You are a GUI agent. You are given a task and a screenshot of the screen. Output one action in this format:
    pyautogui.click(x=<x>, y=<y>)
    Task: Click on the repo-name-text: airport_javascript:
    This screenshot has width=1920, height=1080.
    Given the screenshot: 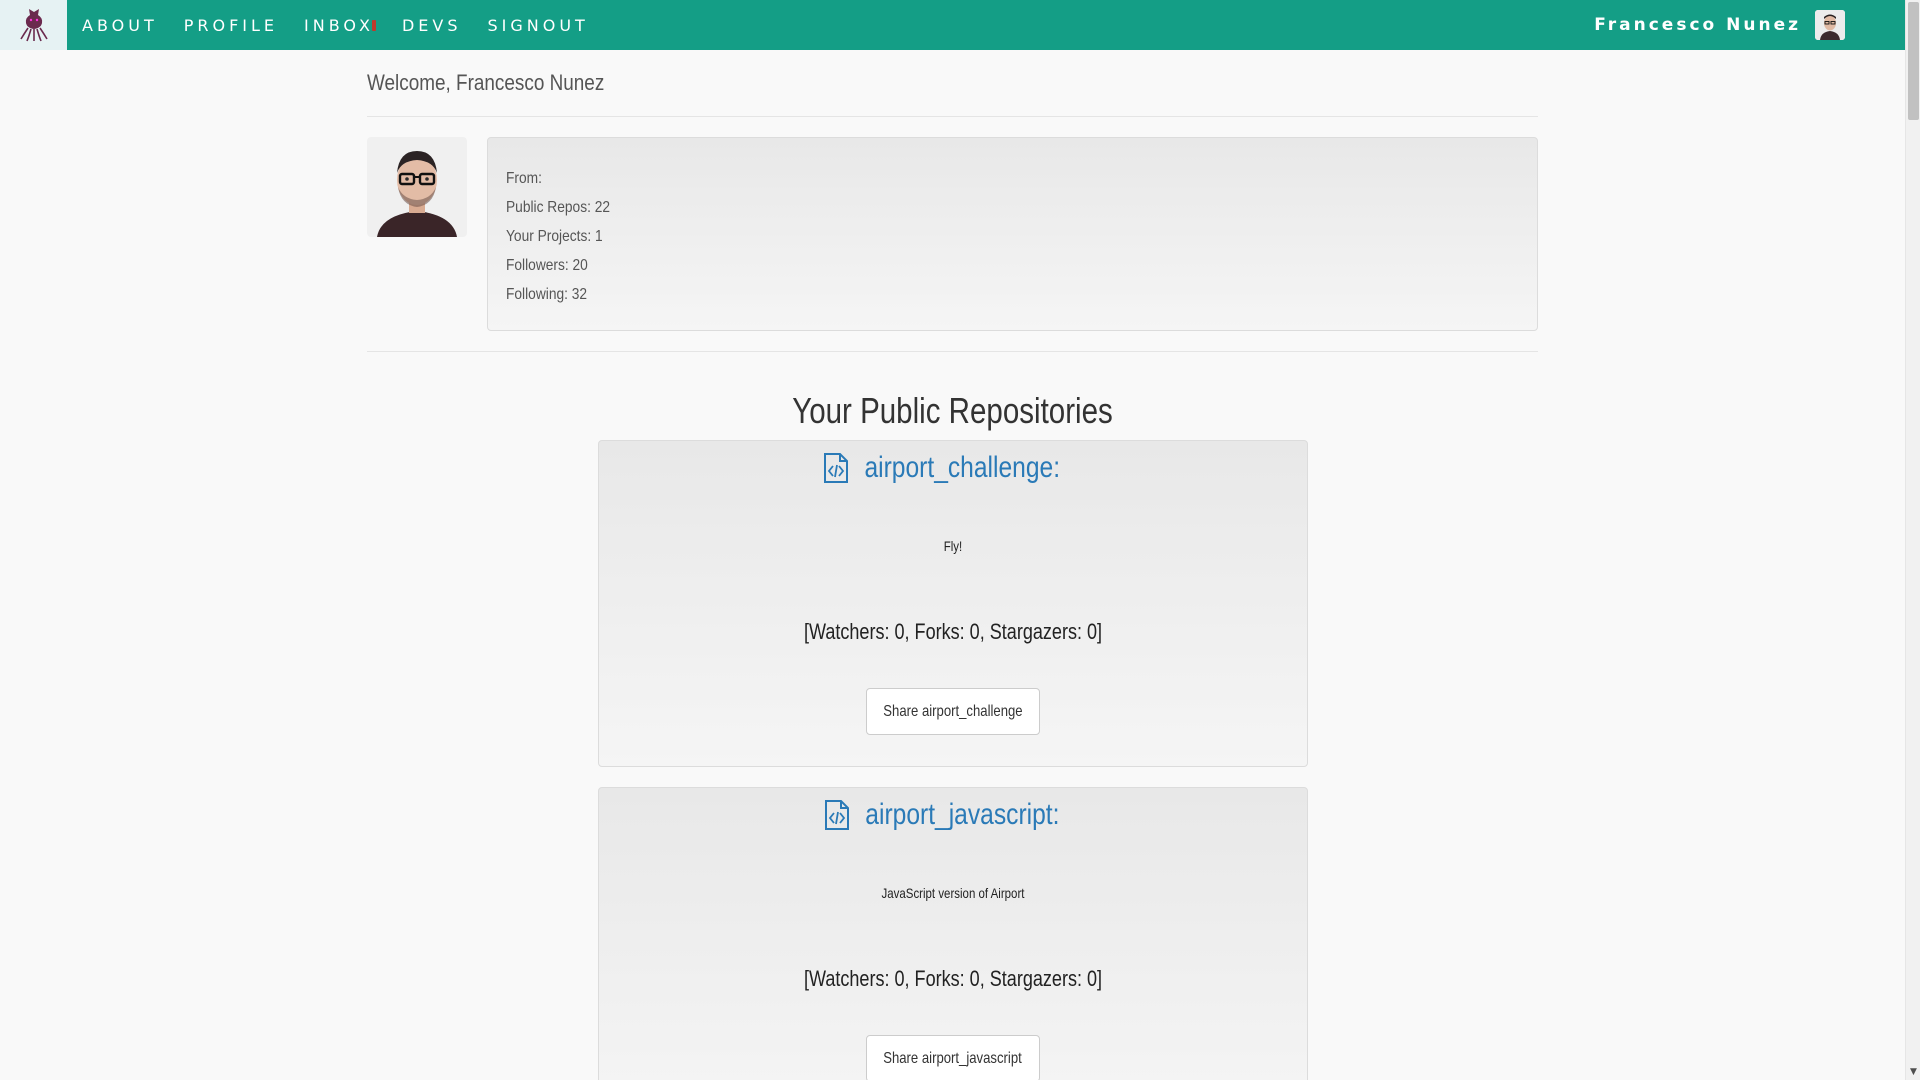 What is the action you would take?
    pyautogui.click(x=962, y=814)
    